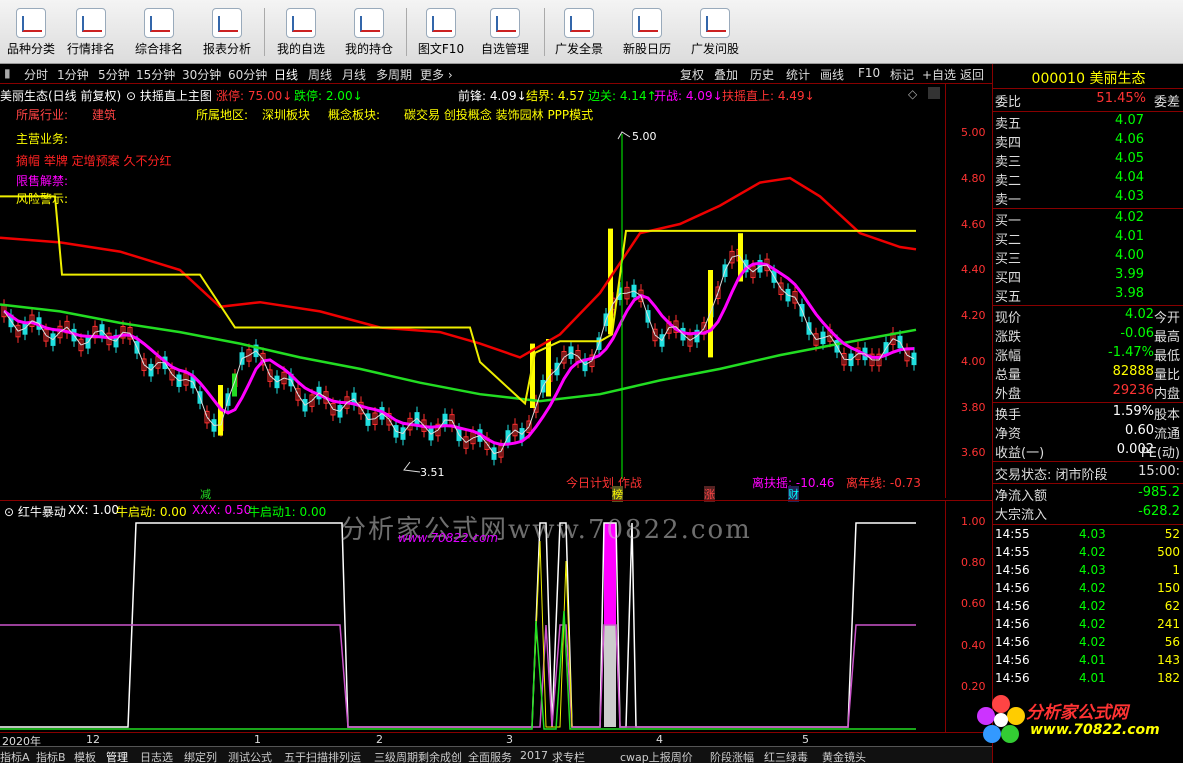 Image resolution: width=1183 pixels, height=763 pixels. What do you see at coordinates (1087, 513) in the screenshot?
I see `block-inflow-row: 大宗流入 -628.2` at bounding box center [1087, 513].